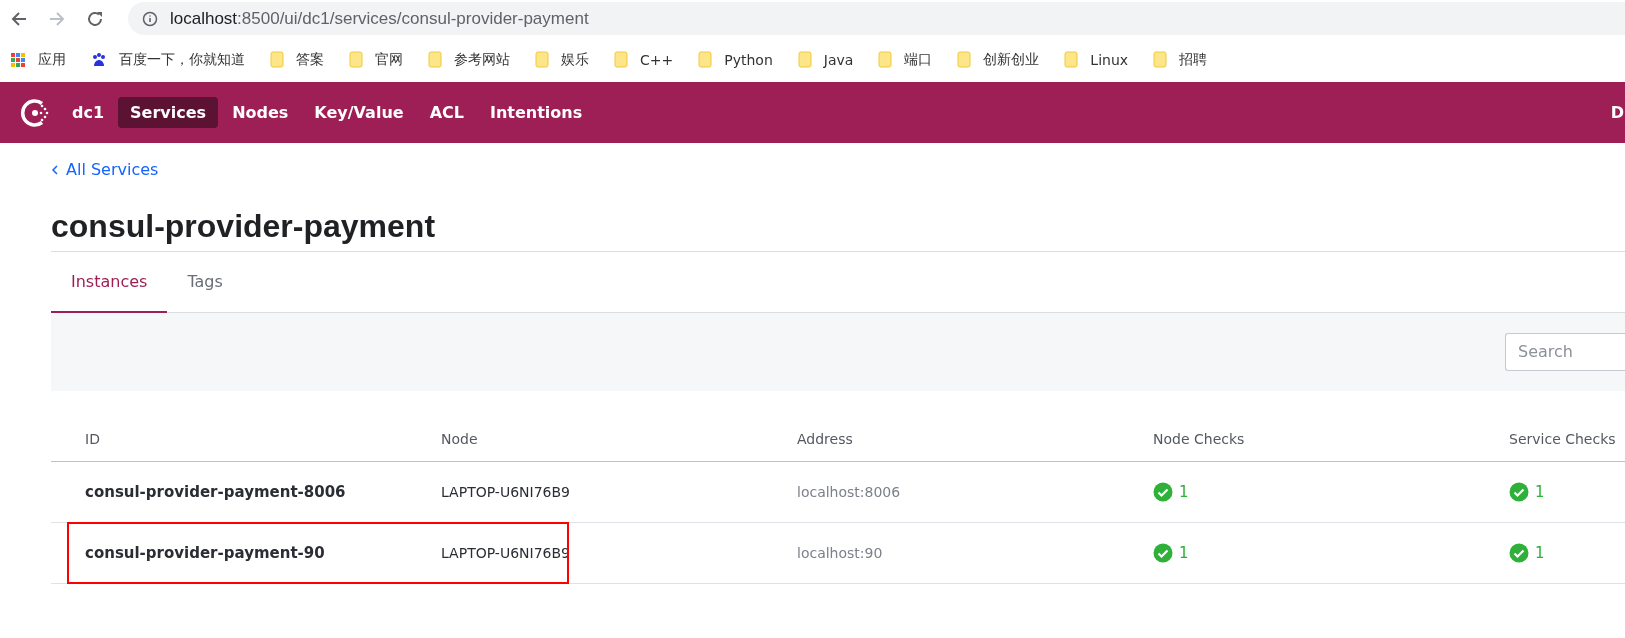  What do you see at coordinates (1617, 112) in the screenshot?
I see `nav-item: D` at bounding box center [1617, 112].